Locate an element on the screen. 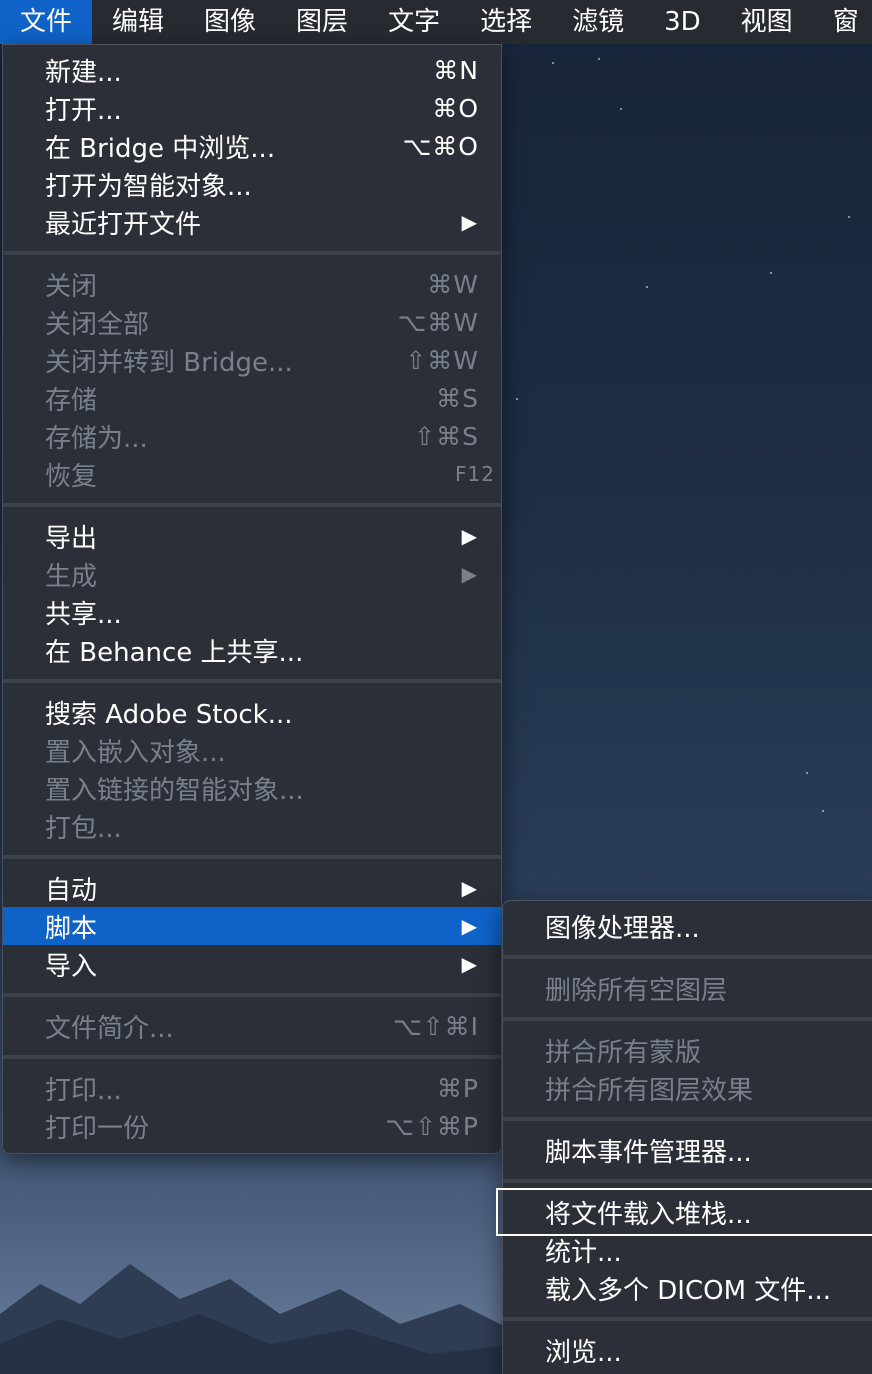  shortcut-label: ⌥⇧⌘I is located at coordinates (435, 1026).